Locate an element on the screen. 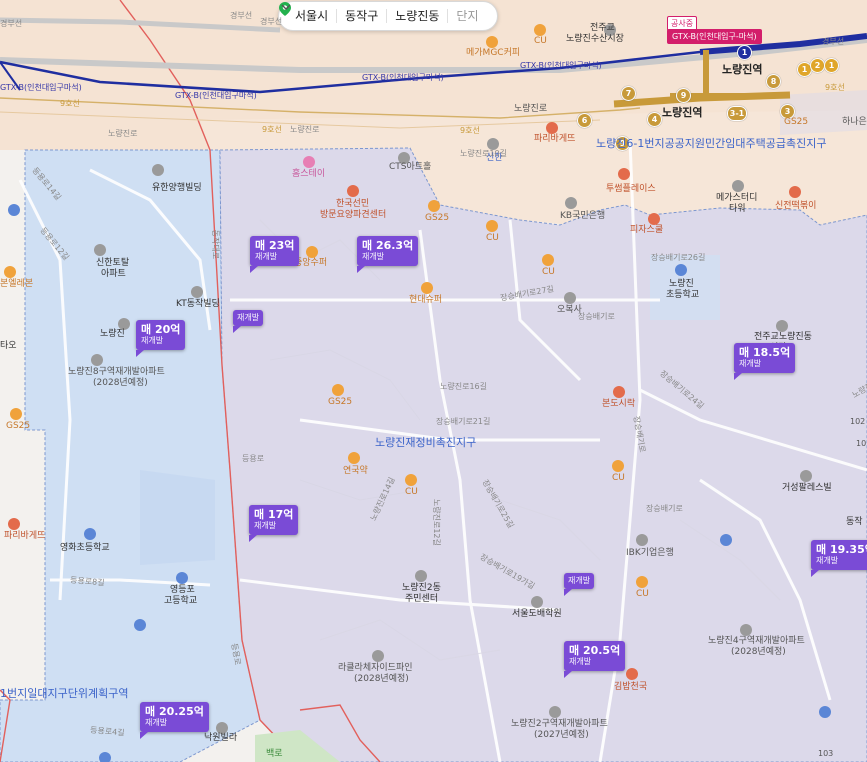 The image size is (867, 762). place-label: 서울도배학원 is located at coordinates (537, 614).